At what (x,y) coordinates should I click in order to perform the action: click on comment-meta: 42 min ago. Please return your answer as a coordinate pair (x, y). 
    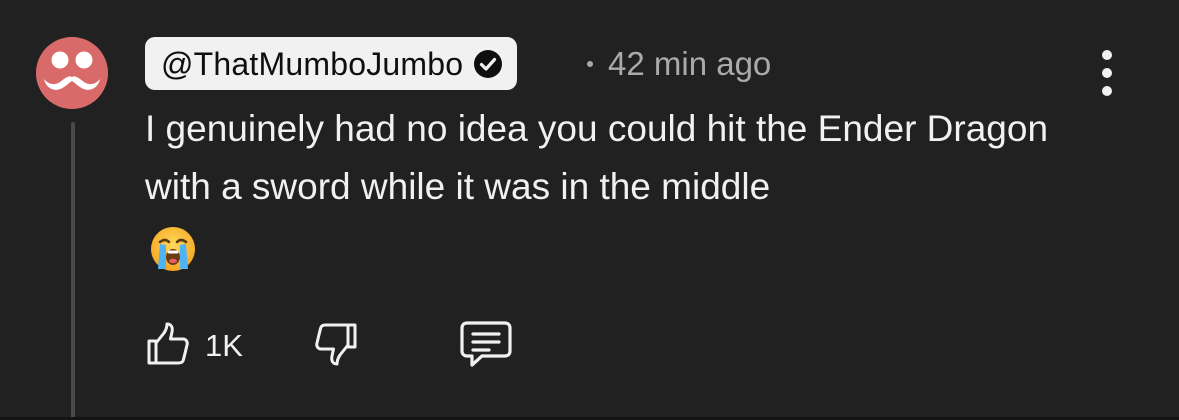
    Looking at the image, I should click on (679, 64).